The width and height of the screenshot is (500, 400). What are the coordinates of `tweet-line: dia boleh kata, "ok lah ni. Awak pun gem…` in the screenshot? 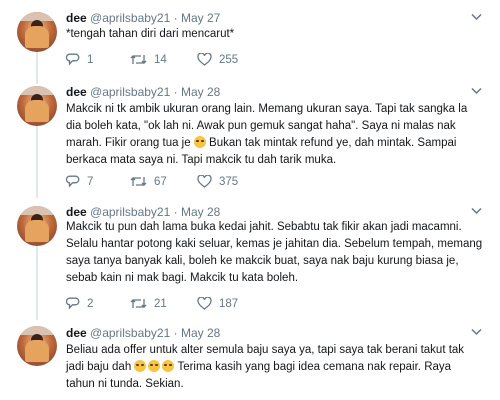 It's located at (261, 126).